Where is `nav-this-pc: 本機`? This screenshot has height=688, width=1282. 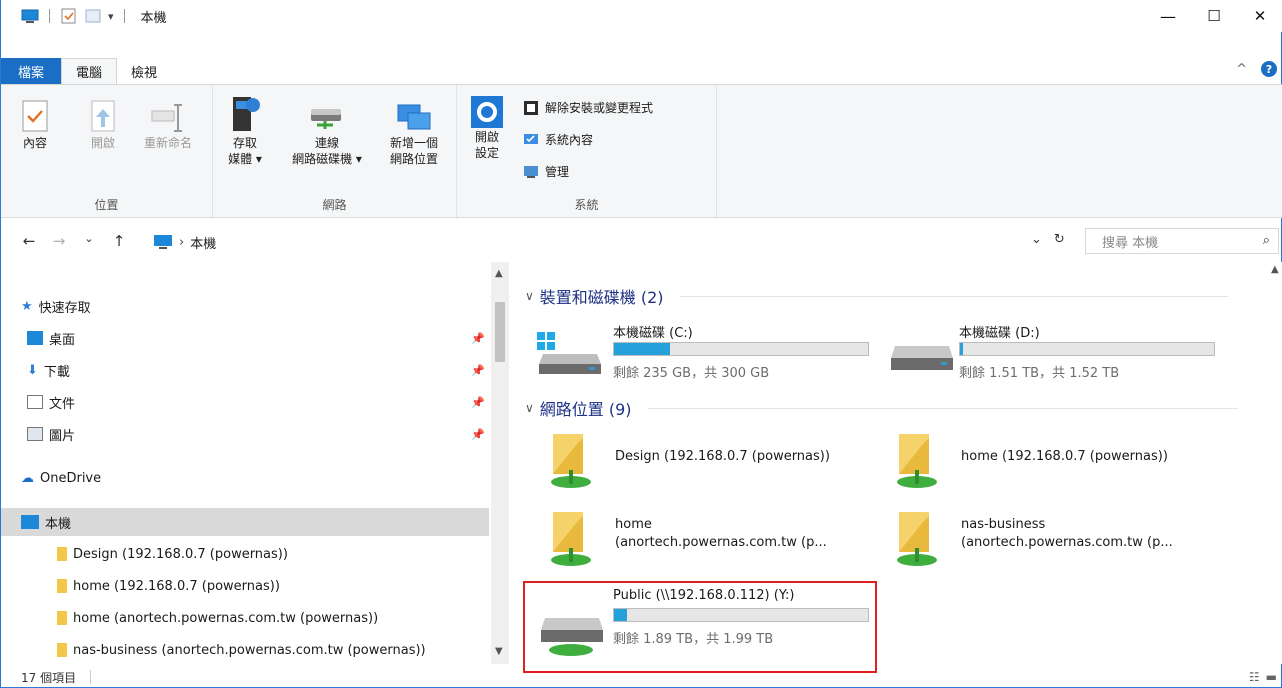
nav-this-pc: 本機 is located at coordinates (245, 522).